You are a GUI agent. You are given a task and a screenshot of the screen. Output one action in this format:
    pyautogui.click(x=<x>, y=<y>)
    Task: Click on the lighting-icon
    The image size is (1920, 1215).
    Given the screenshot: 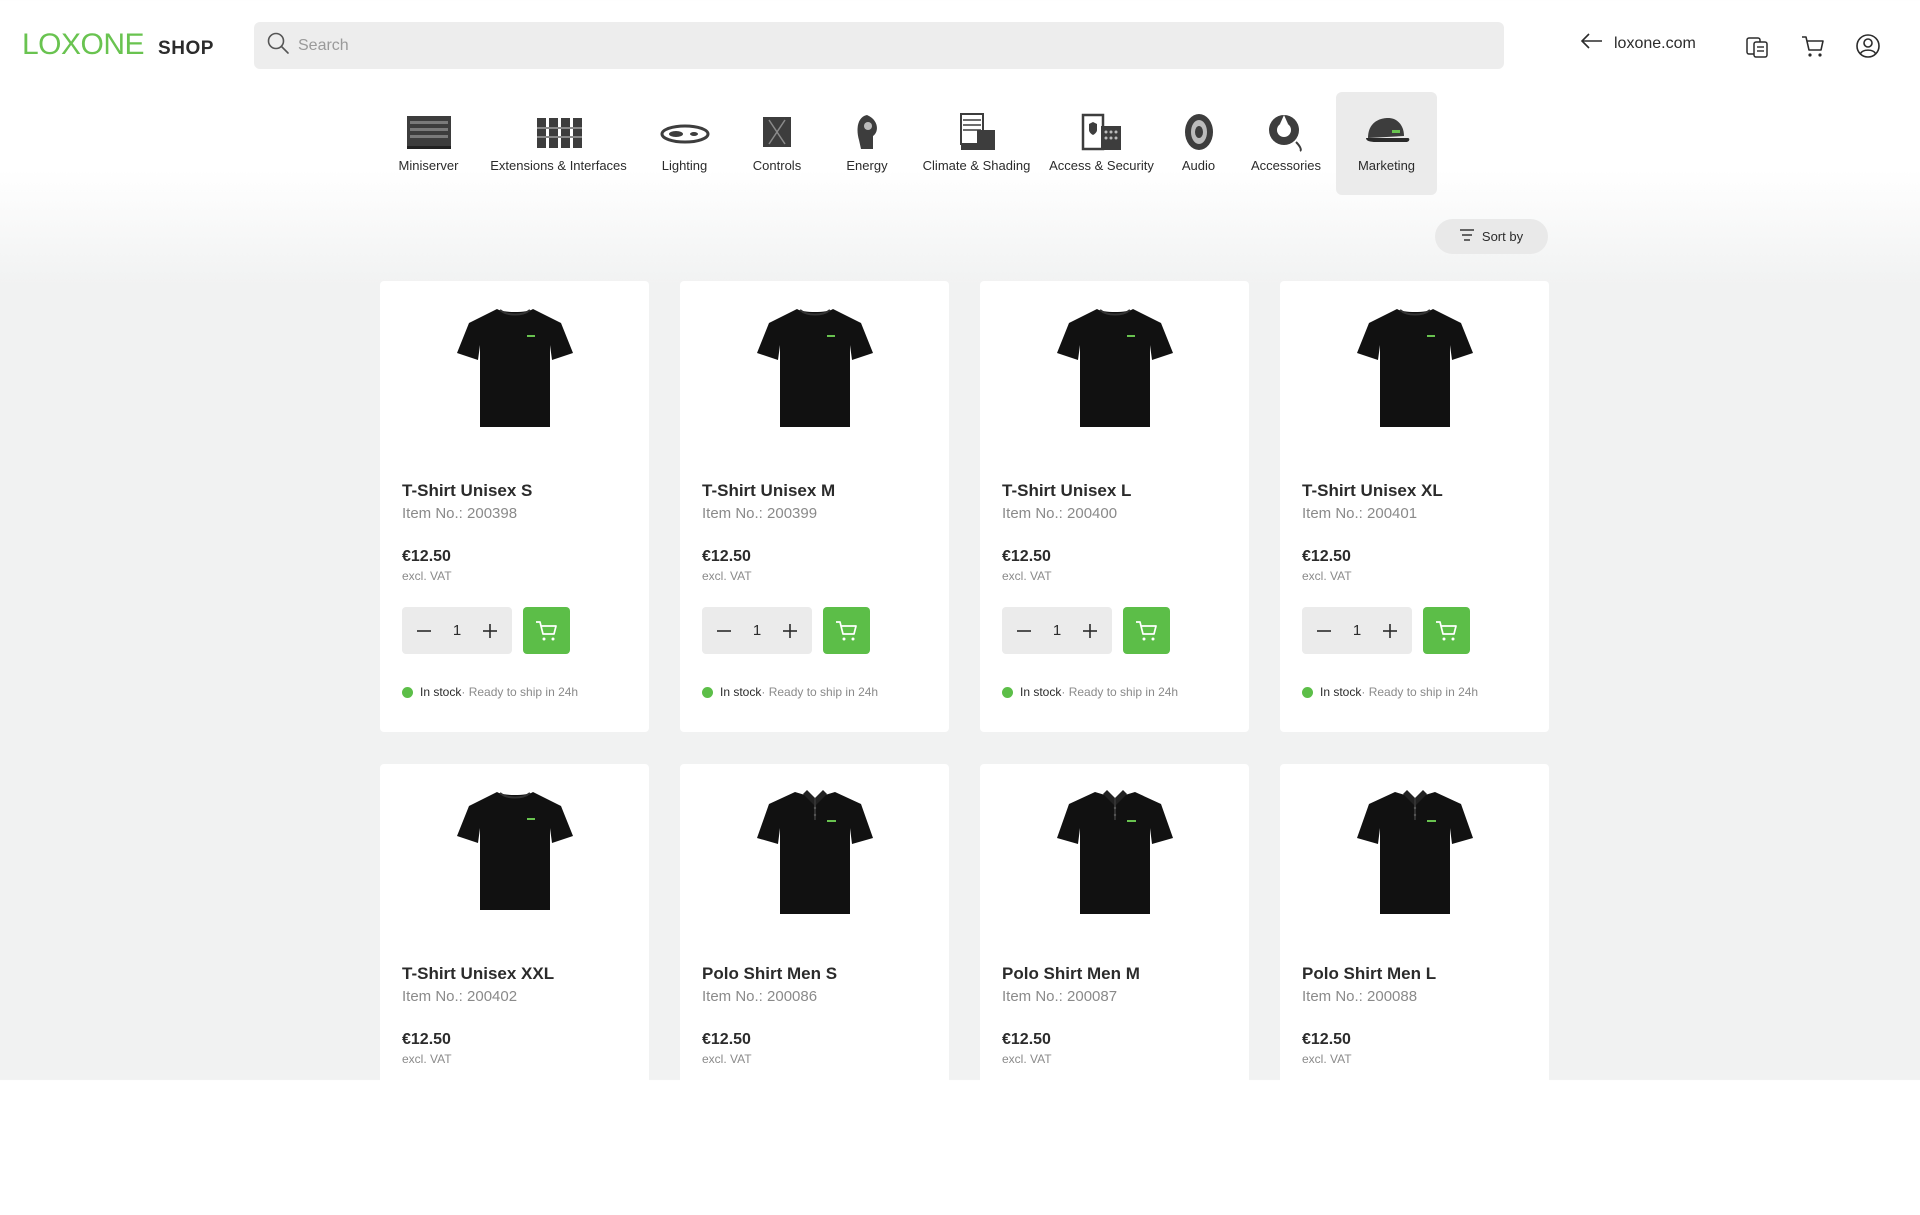 What is the action you would take?
    pyautogui.click(x=684, y=134)
    